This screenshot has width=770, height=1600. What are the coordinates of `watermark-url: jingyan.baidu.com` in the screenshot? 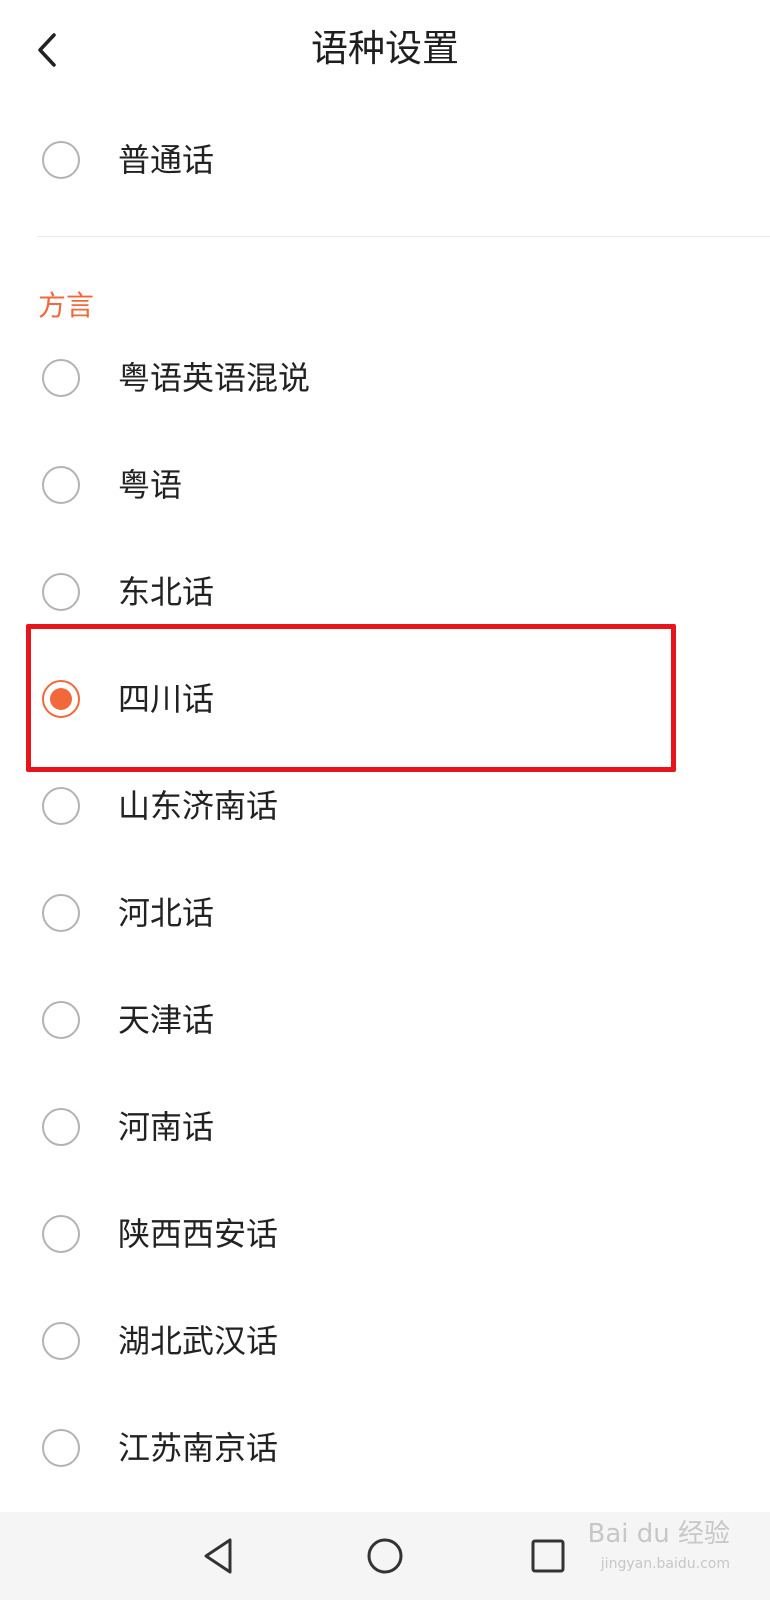 It's located at (665, 1564).